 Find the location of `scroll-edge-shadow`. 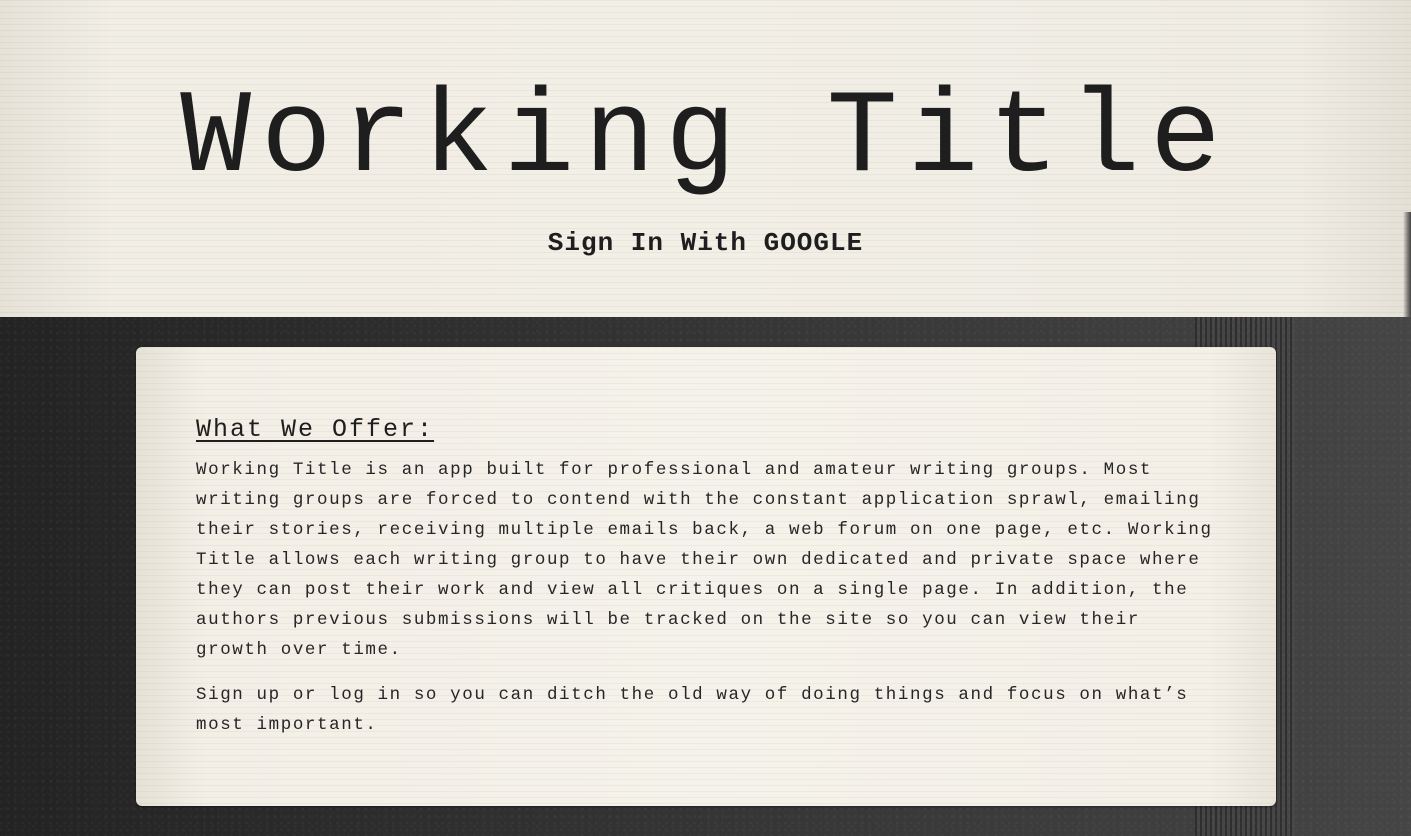

scroll-edge-shadow is located at coordinates (1407, 264).